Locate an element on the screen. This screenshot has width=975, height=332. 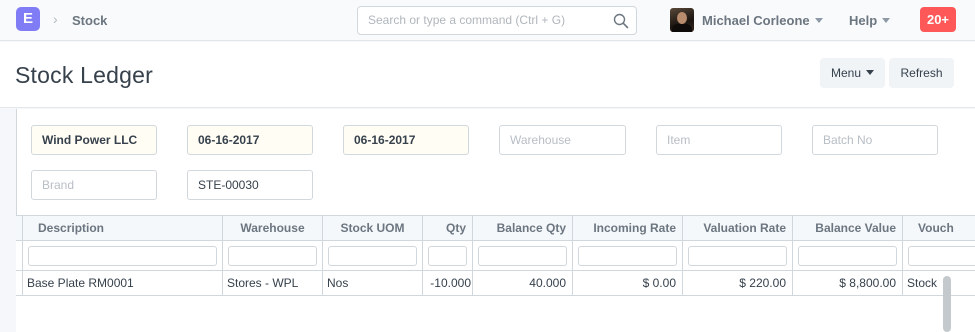
cell-stock-uom: Nos is located at coordinates (372, 283).